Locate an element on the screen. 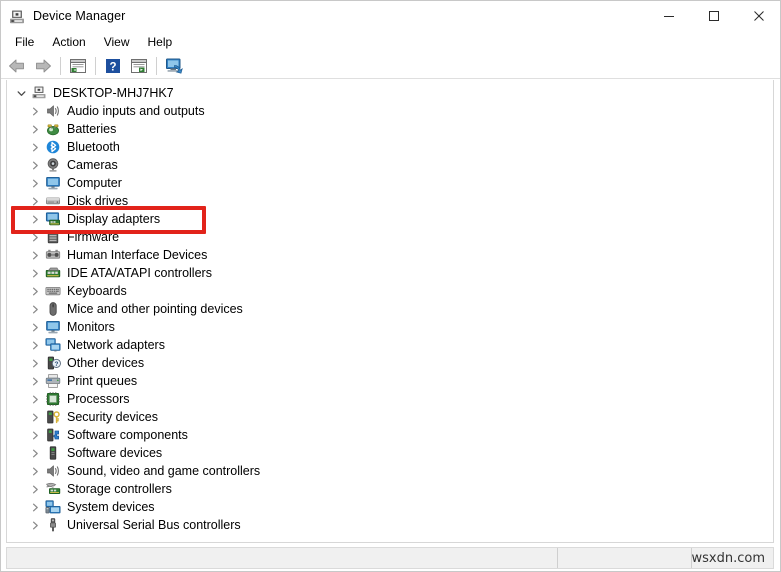 The width and height of the screenshot is (781, 572). tree-row-batteries: Batteries is located at coordinates (390, 129).